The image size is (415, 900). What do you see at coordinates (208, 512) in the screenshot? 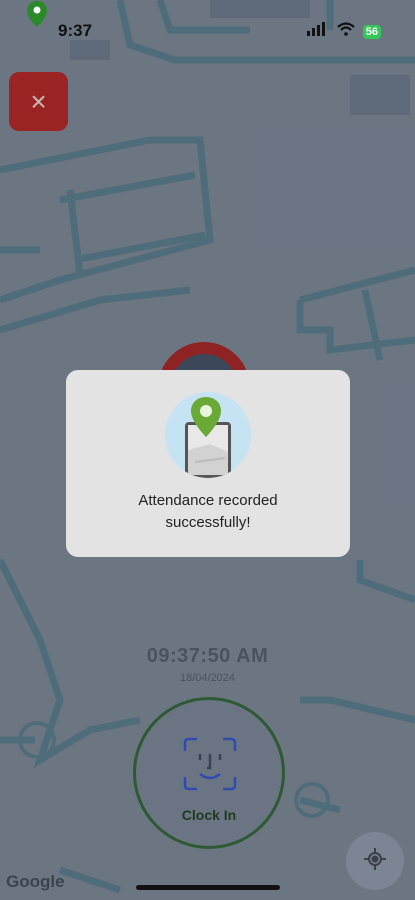
I see `success-message: Attendance recorded successfully!` at bounding box center [208, 512].